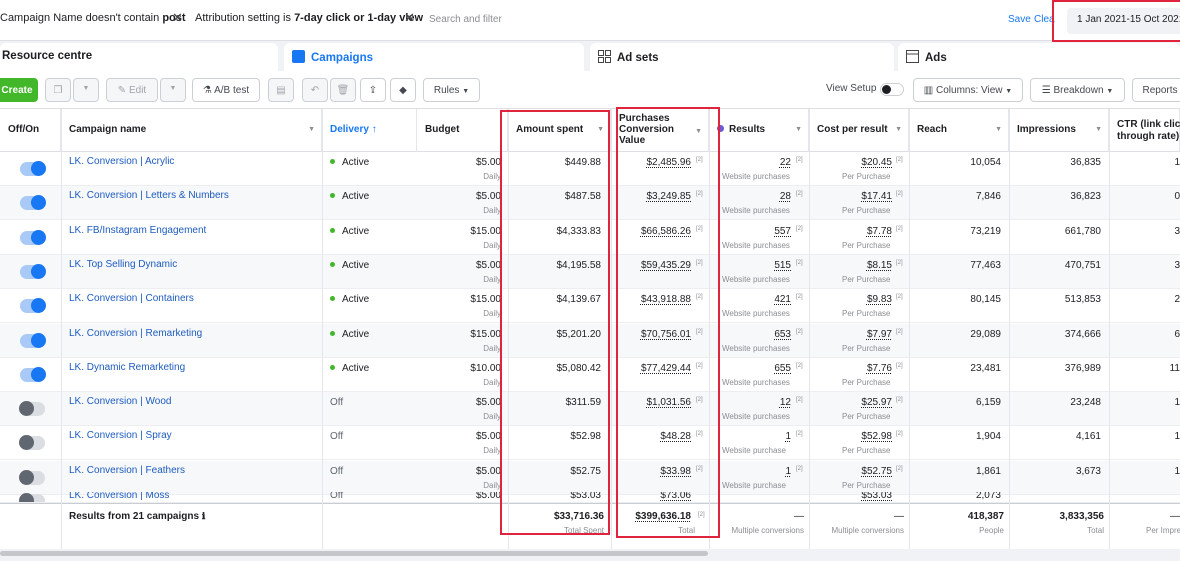 Image resolution: width=1180 pixels, height=561 pixels. What do you see at coordinates (58, 90) in the screenshot?
I see `duplicate-icon: ❐` at bounding box center [58, 90].